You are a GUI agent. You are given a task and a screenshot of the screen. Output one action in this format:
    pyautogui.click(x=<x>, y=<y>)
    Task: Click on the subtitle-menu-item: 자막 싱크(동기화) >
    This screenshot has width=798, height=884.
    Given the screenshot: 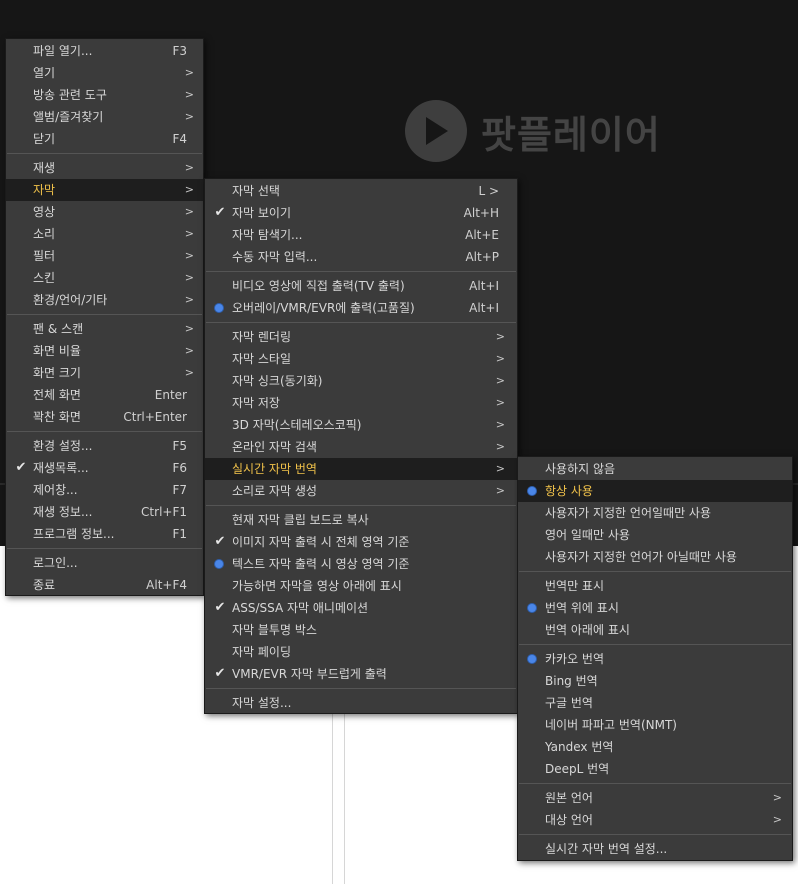 What is the action you would take?
    pyautogui.click(x=361, y=381)
    